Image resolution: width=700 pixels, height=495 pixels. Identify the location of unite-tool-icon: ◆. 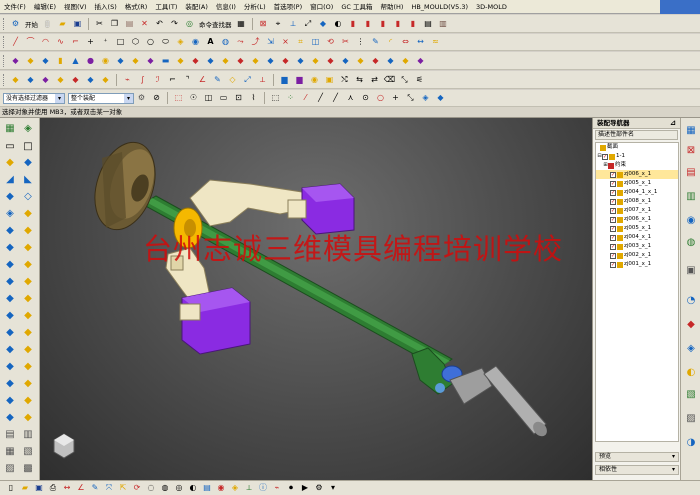
(10, 384).